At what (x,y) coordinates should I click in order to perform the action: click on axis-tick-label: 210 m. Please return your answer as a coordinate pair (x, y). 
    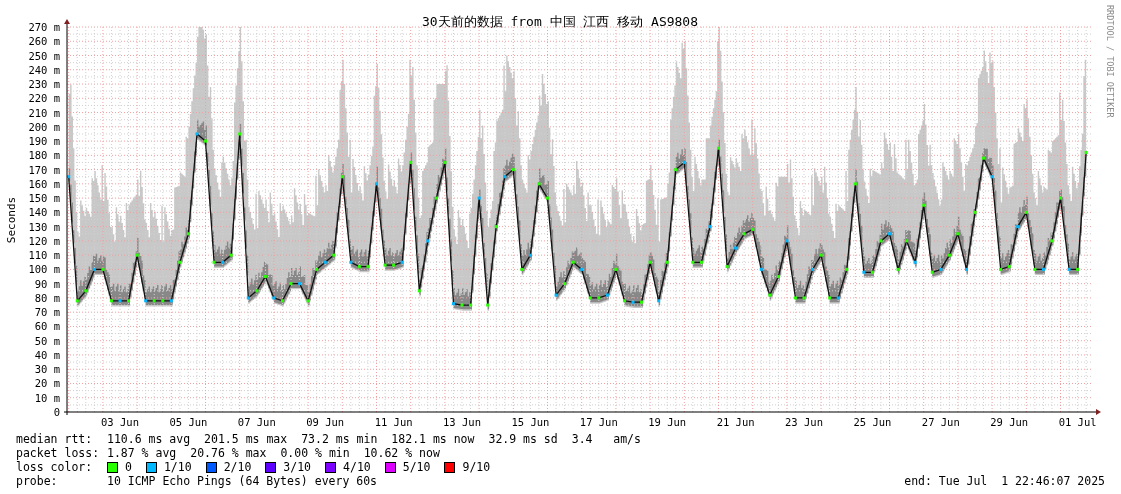
    Looking at the image, I should click on (44, 112).